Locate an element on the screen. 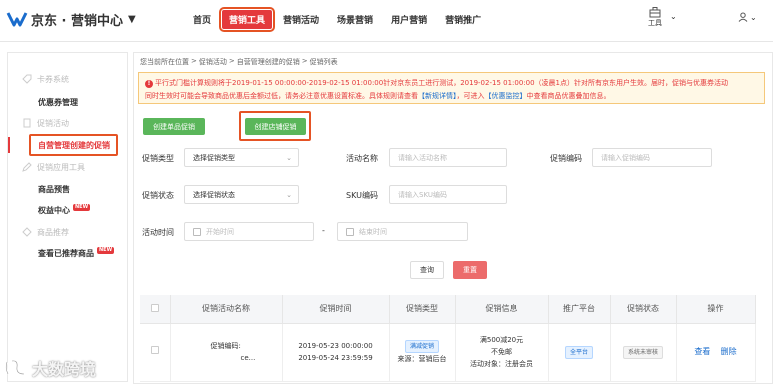 This screenshot has height=384, width=773. sidebar-item-recommended-products: 查看已推荐商品 NEW is located at coordinates (68, 253).